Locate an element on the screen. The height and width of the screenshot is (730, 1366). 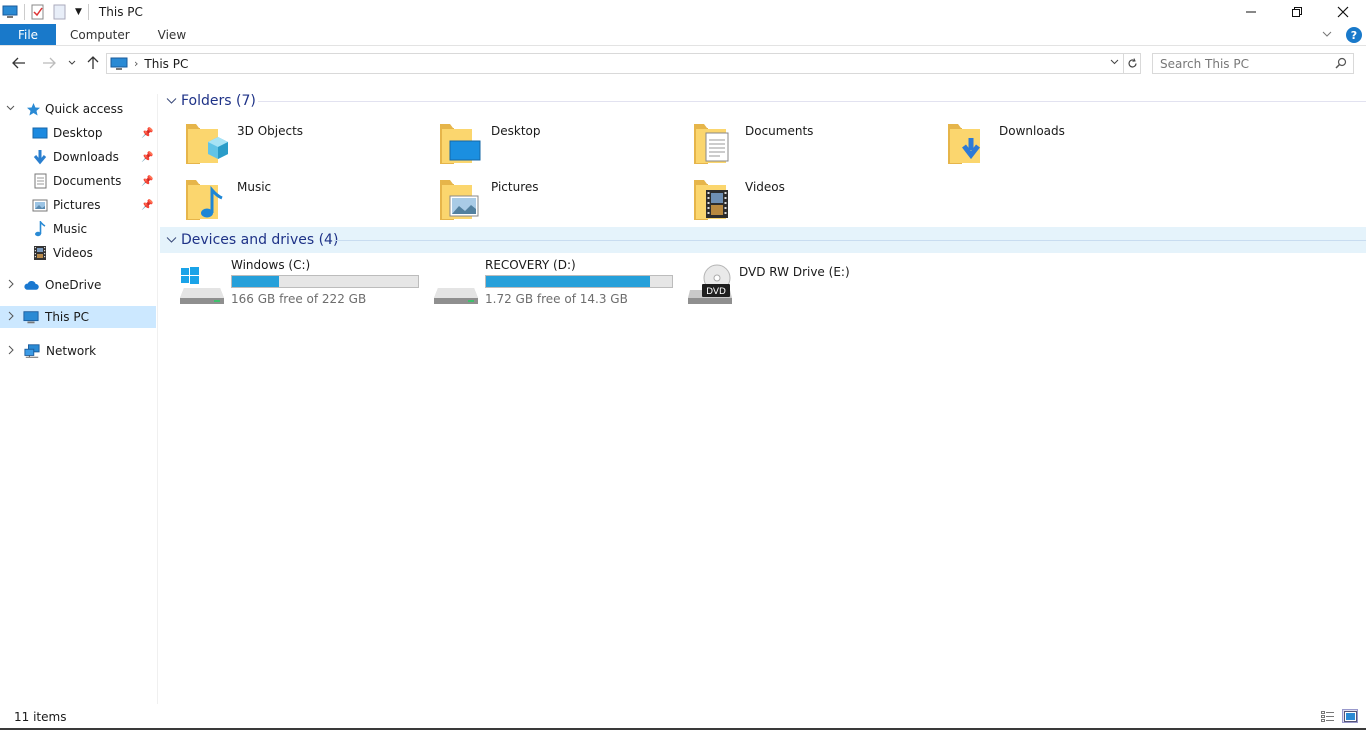
sidebar-item-desktop: Desktop 📌 is located at coordinates (78, 133).